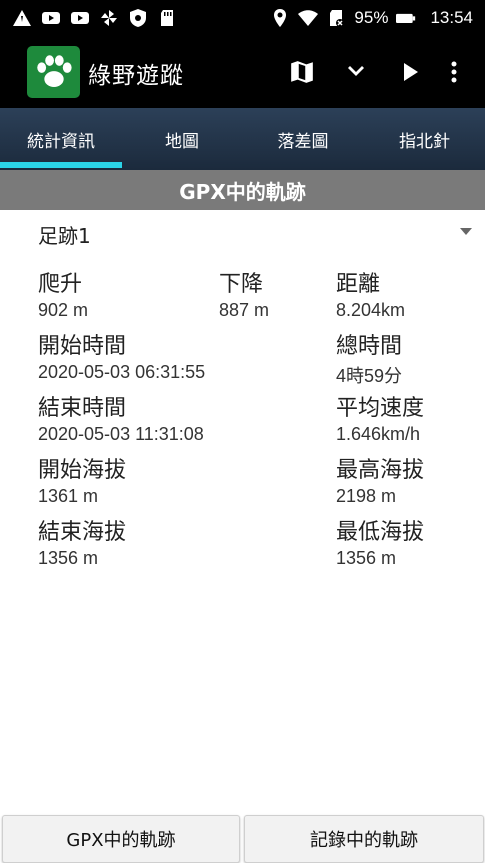  I want to click on distance-value: 8.204km, so click(371, 310).